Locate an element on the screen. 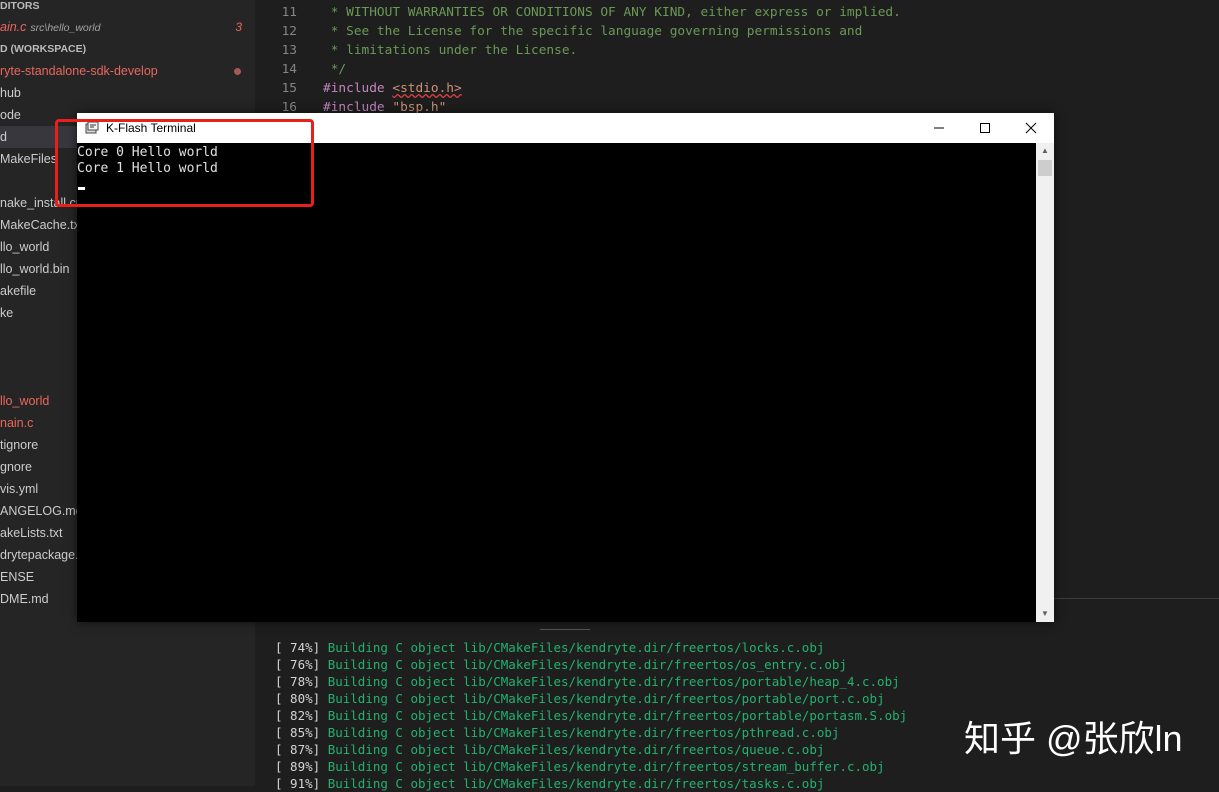  watermark: 知乎 @张欣ln is located at coordinates (1073, 738).